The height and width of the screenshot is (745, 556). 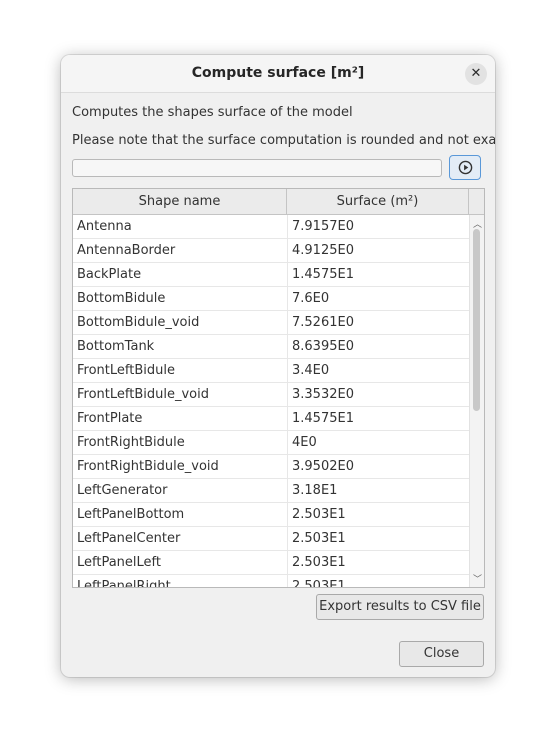 What do you see at coordinates (131, 442) in the screenshot?
I see `shape-name-cell: FrontRightBidule` at bounding box center [131, 442].